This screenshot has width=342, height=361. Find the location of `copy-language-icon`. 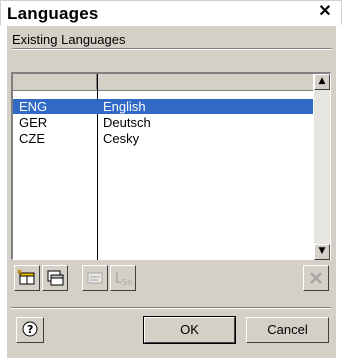

copy-language-icon is located at coordinates (55, 278).